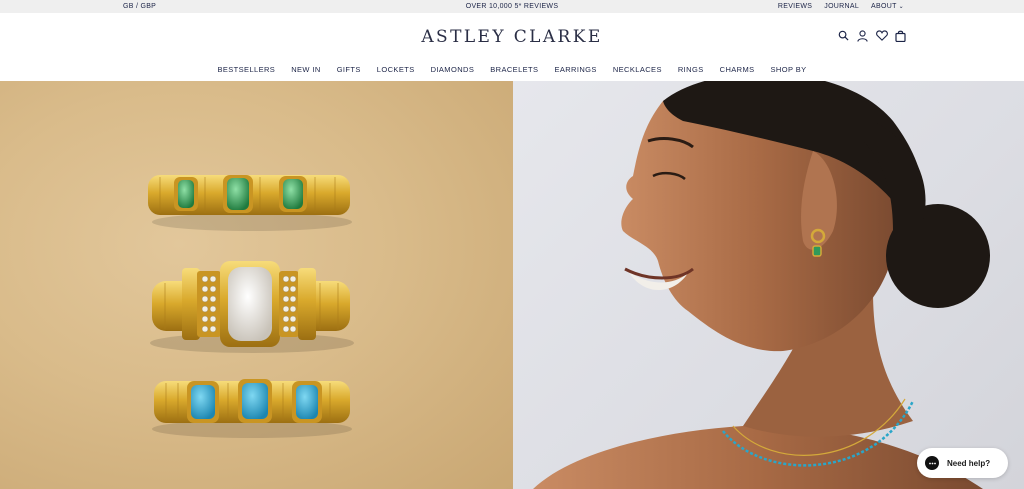  What do you see at coordinates (795, 6) in the screenshot?
I see `reviews-link: REVIEWS` at bounding box center [795, 6].